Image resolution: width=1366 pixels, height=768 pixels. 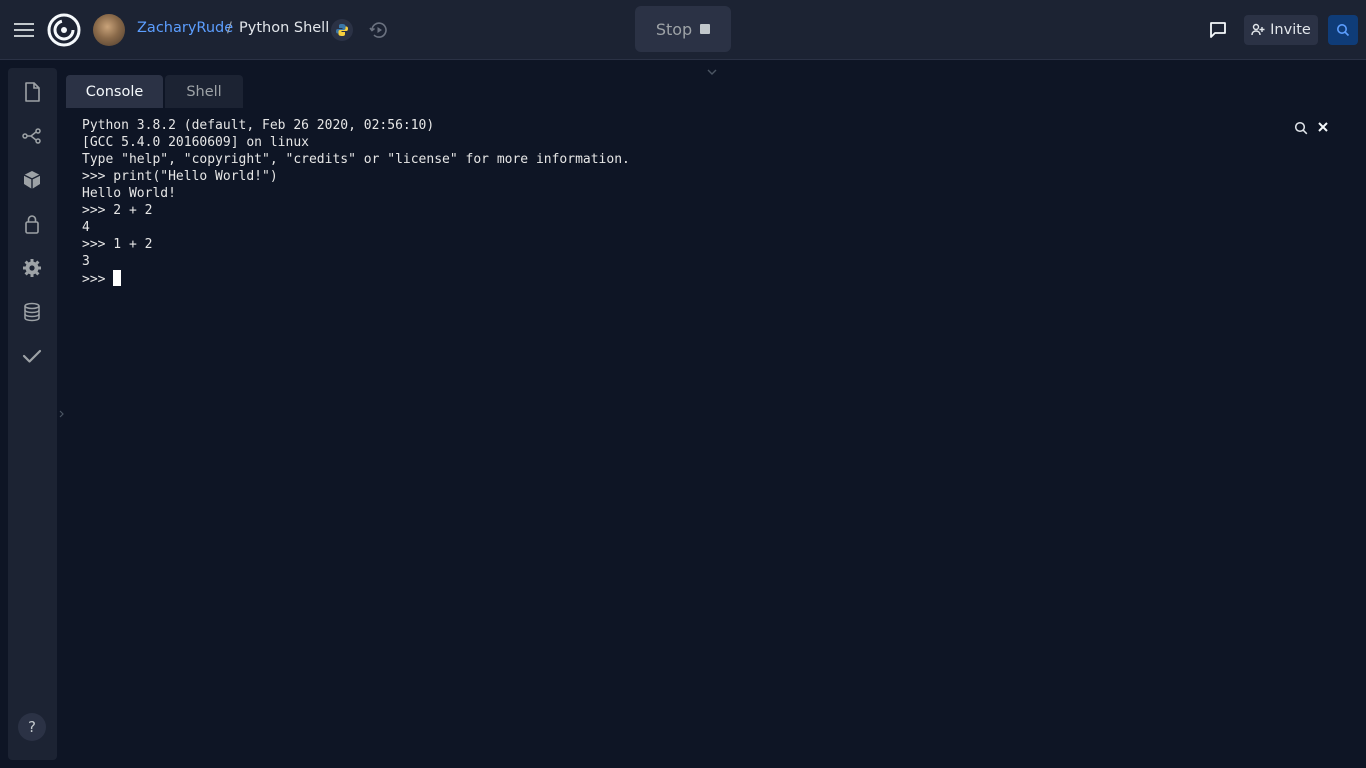 I want to click on console-line: >>> 1 + 2, so click(x=117, y=244).